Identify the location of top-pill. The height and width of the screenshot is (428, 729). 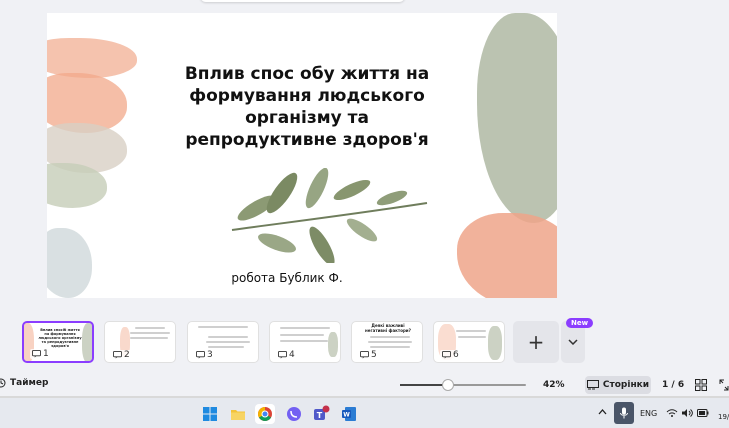
(302, 1).